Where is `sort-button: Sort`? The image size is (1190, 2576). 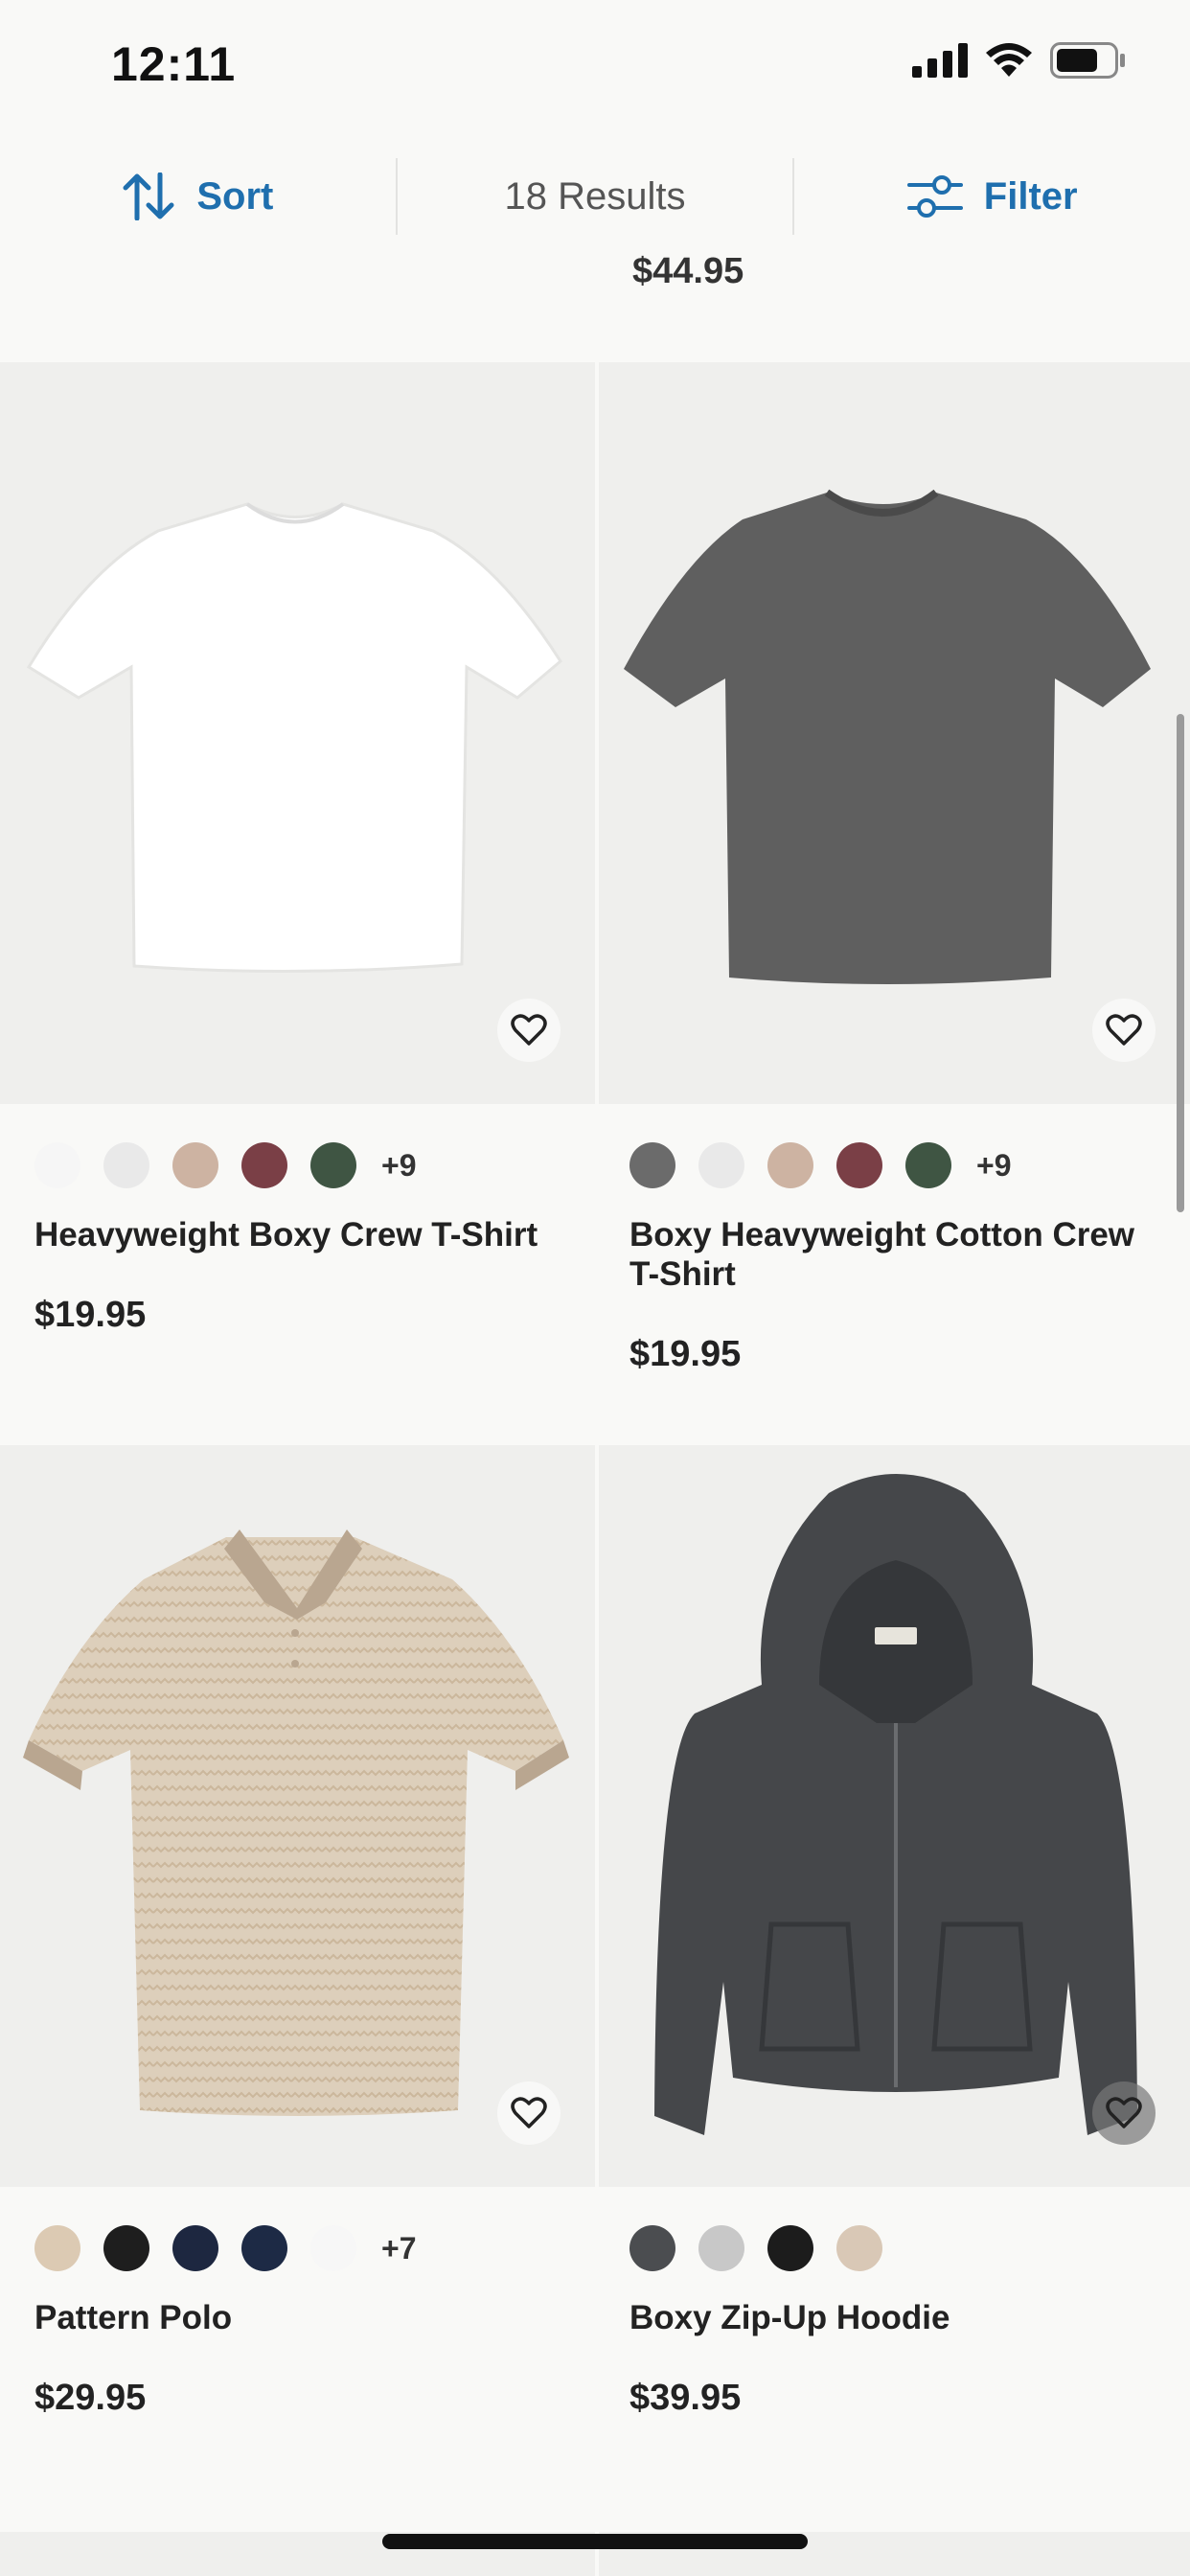
sort-button: Sort is located at coordinates (198, 196).